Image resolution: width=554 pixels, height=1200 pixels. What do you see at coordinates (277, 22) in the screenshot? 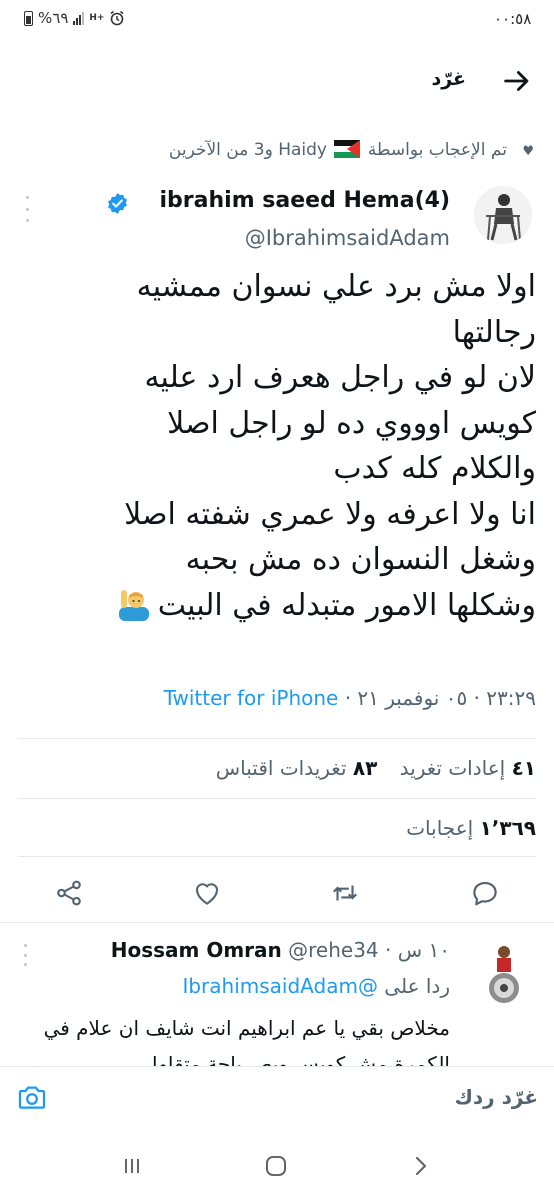
I see `status-bar: %٦٩ H+ ٠٠:٥٨` at bounding box center [277, 22].